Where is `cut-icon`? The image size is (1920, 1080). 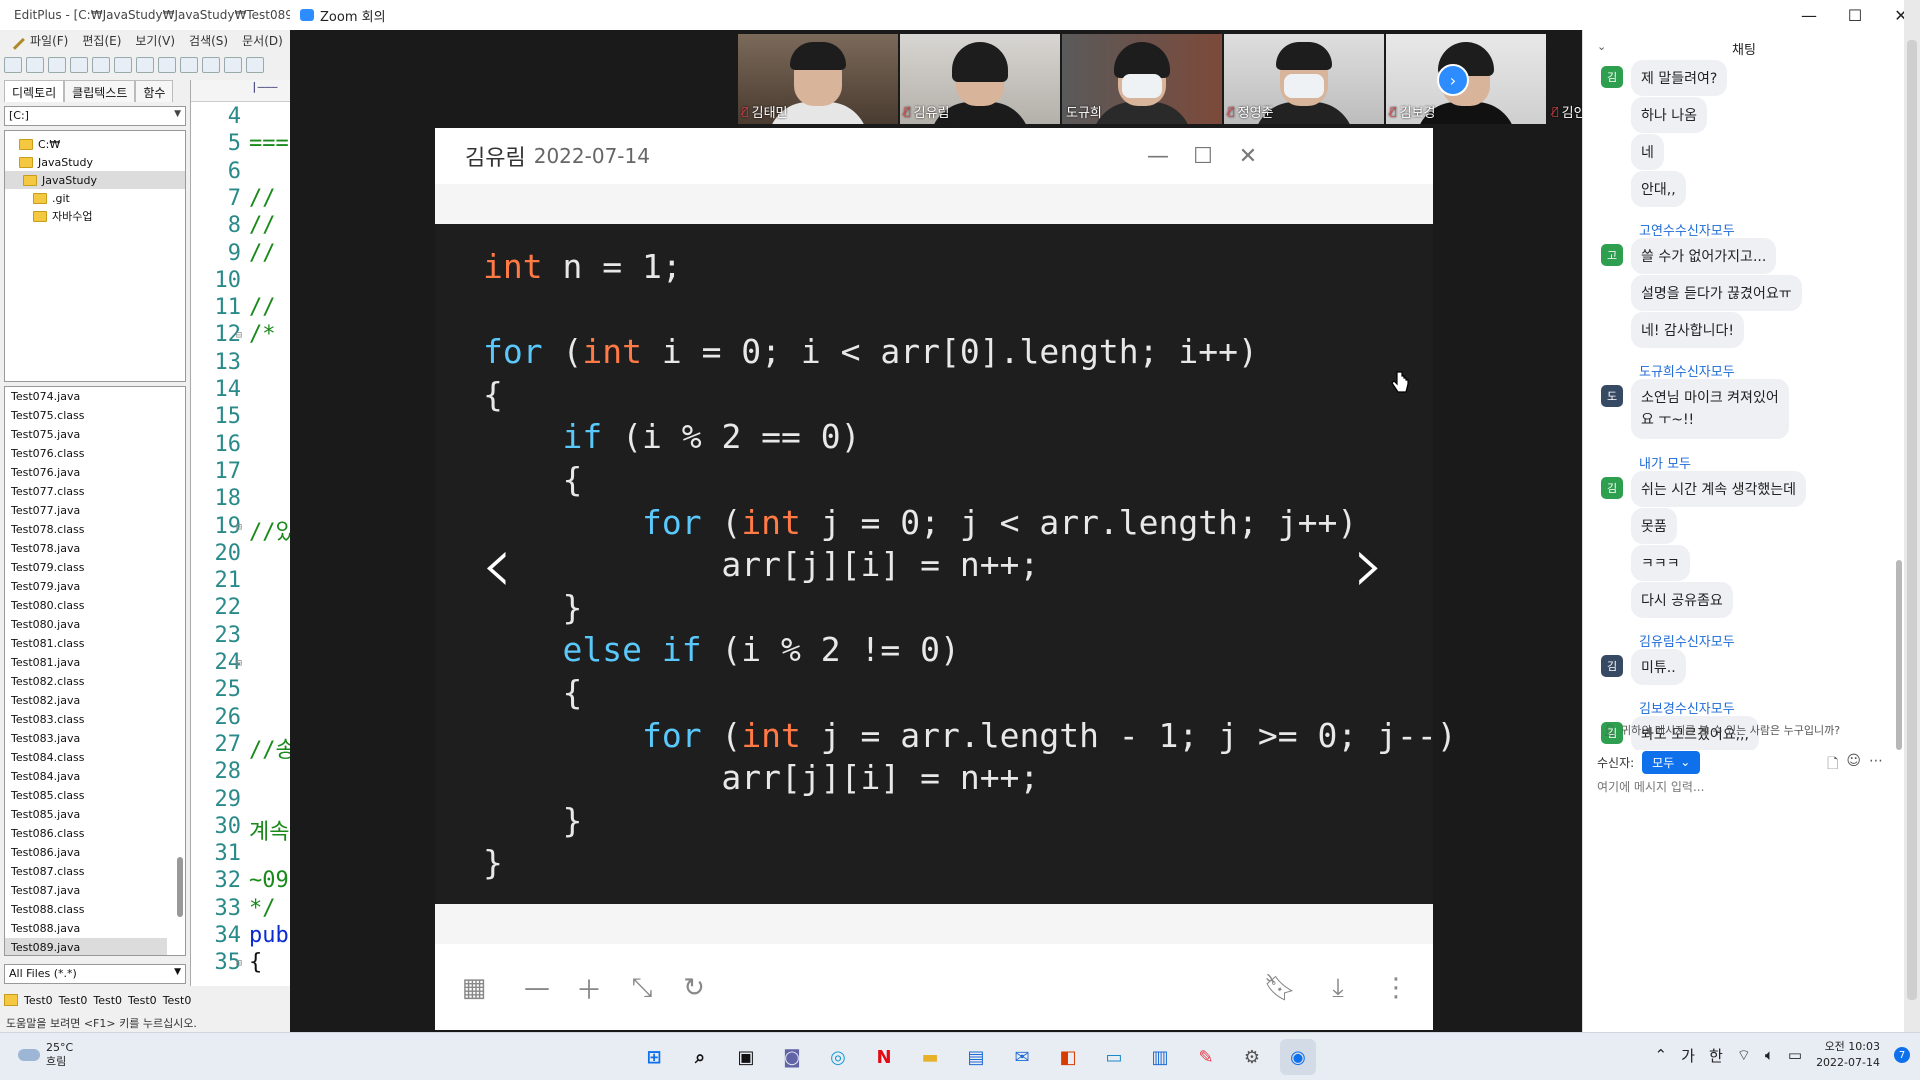
cut-icon is located at coordinates (189, 65).